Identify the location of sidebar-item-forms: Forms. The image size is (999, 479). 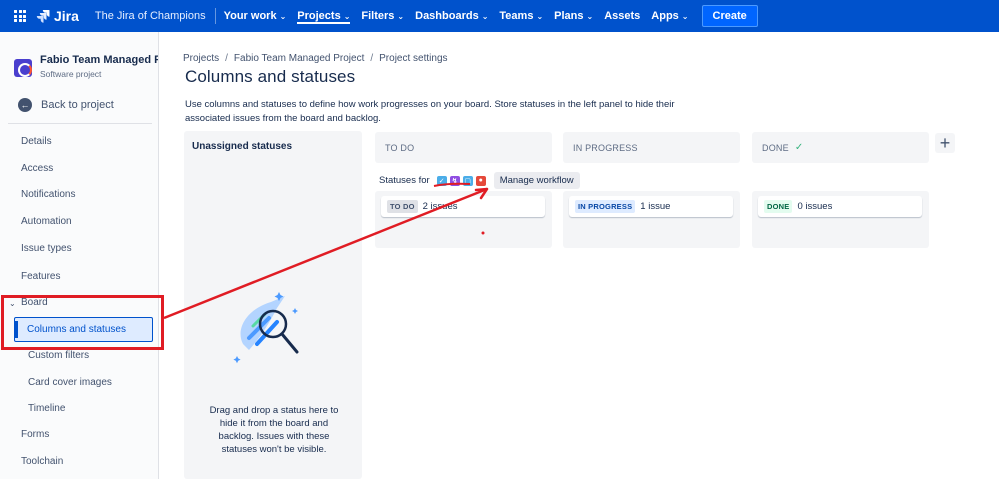
(35, 434).